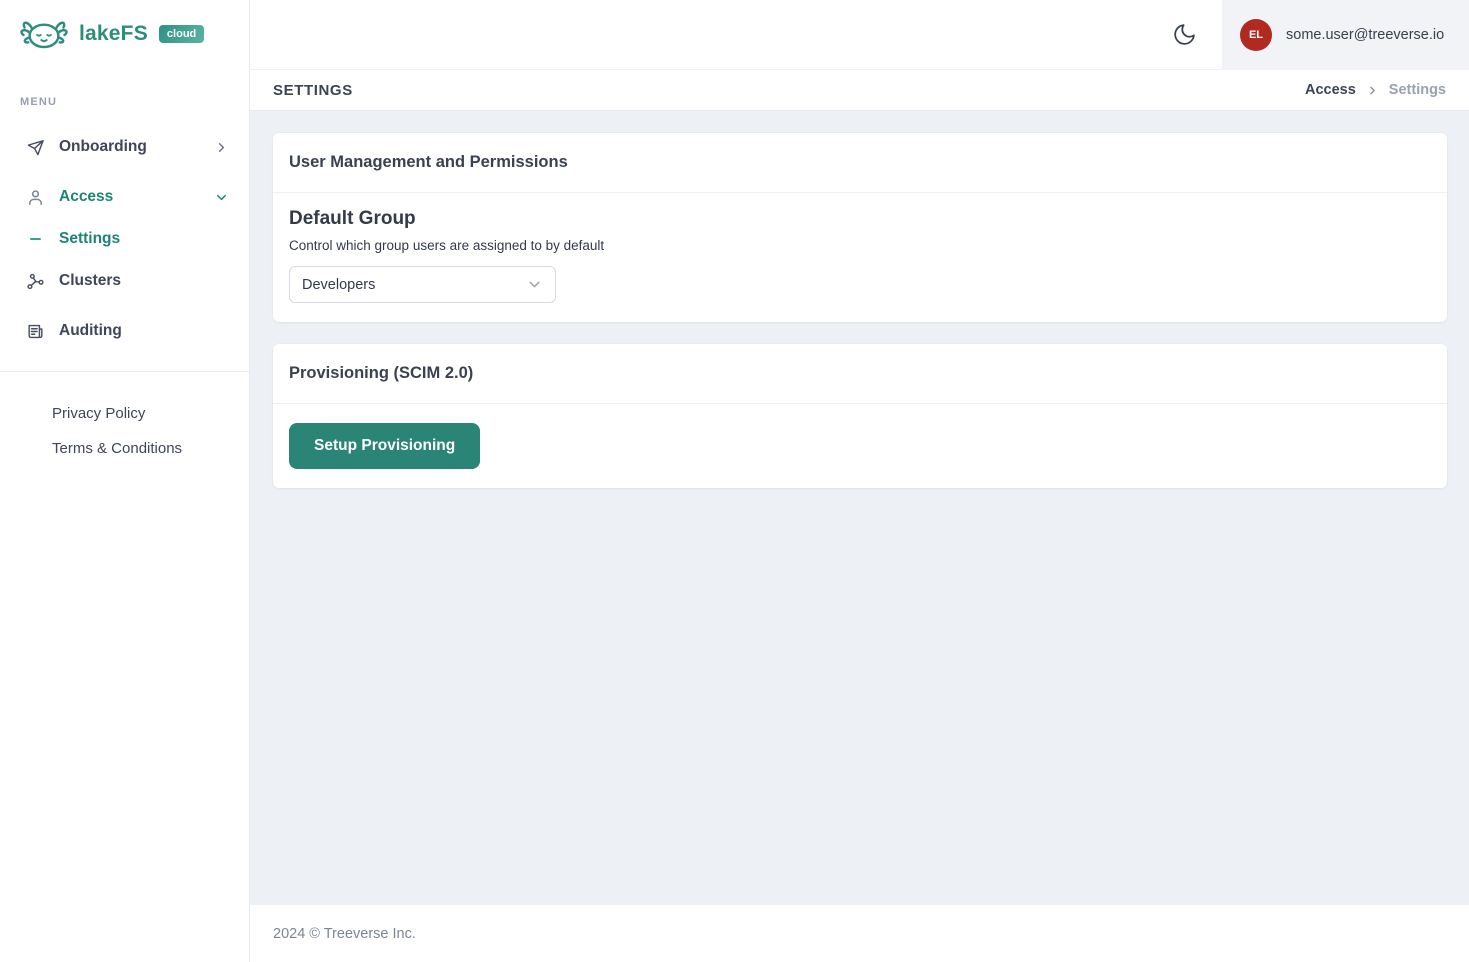  I want to click on user-icon, so click(35, 197).